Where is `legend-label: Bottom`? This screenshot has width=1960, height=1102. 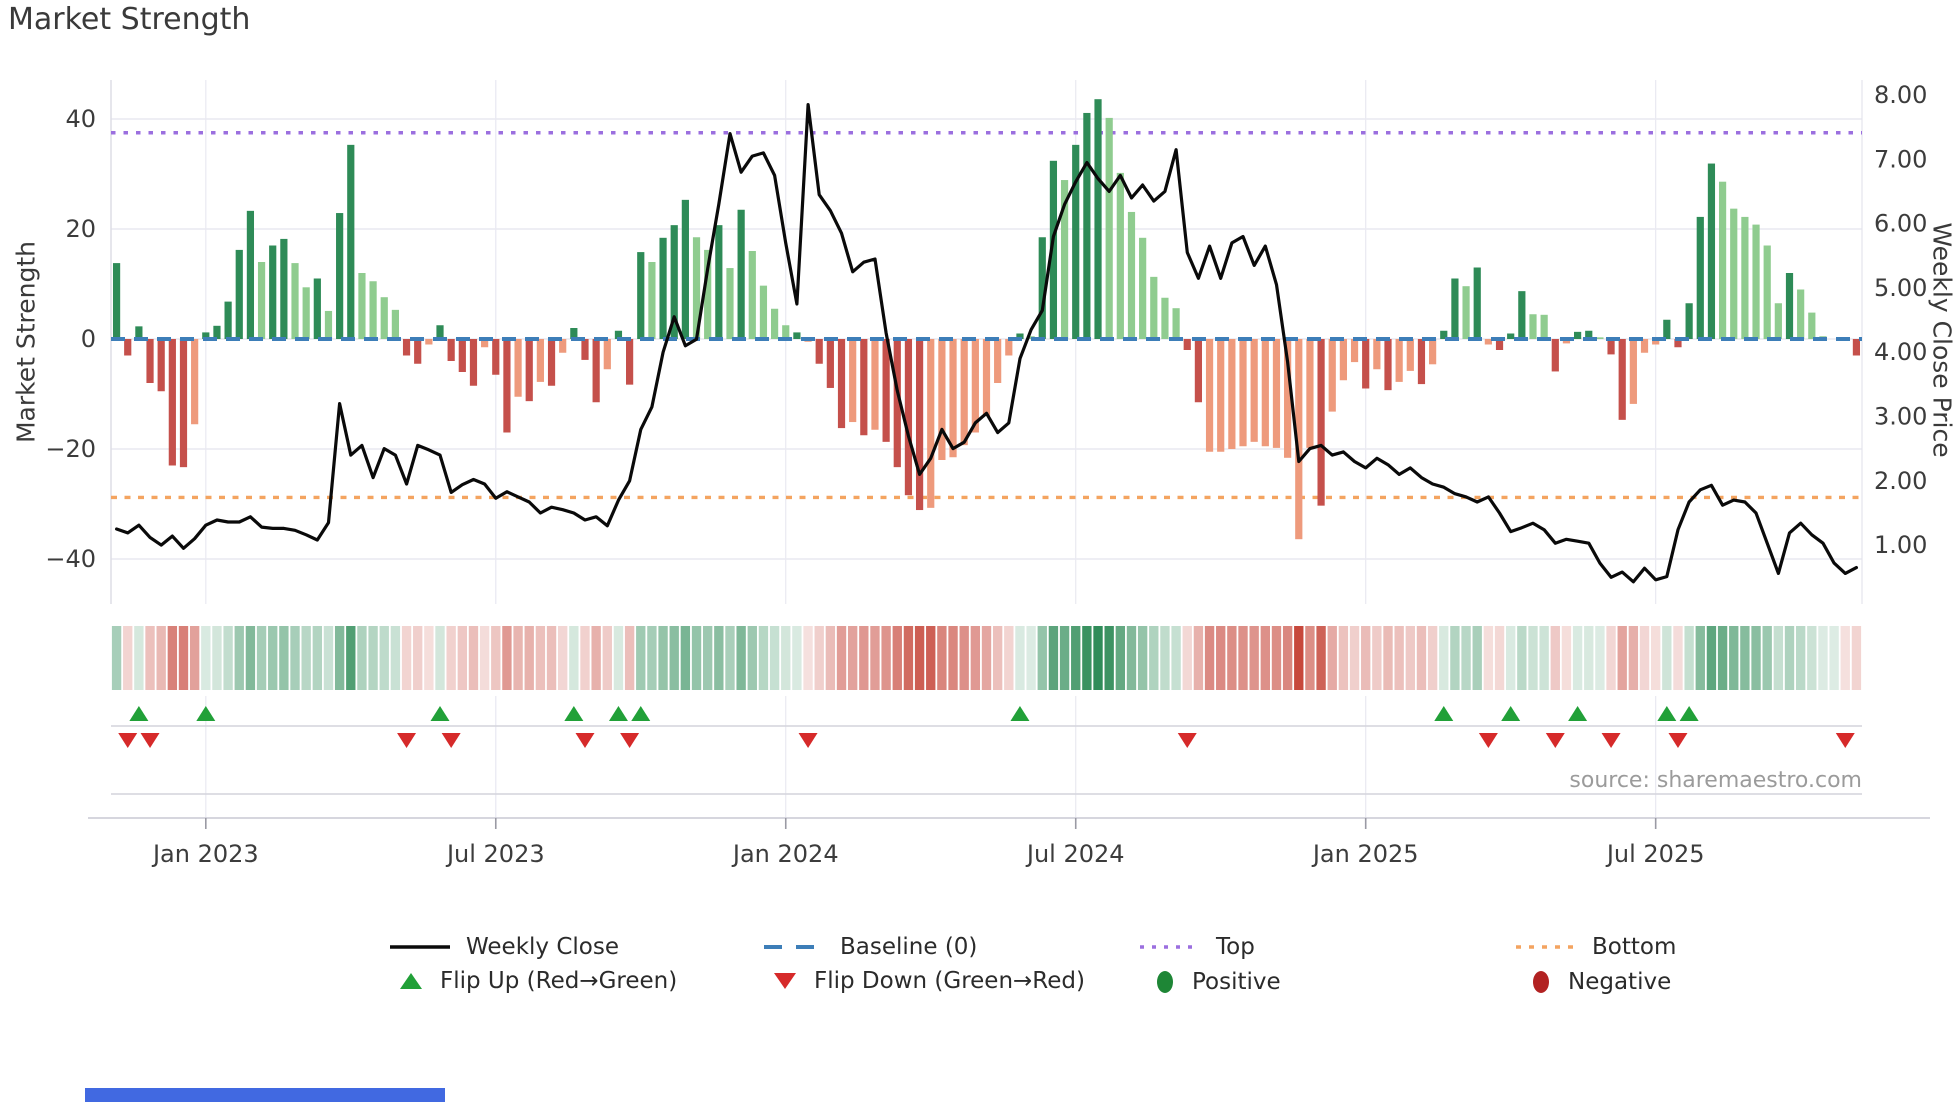 legend-label: Bottom is located at coordinates (1634, 947).